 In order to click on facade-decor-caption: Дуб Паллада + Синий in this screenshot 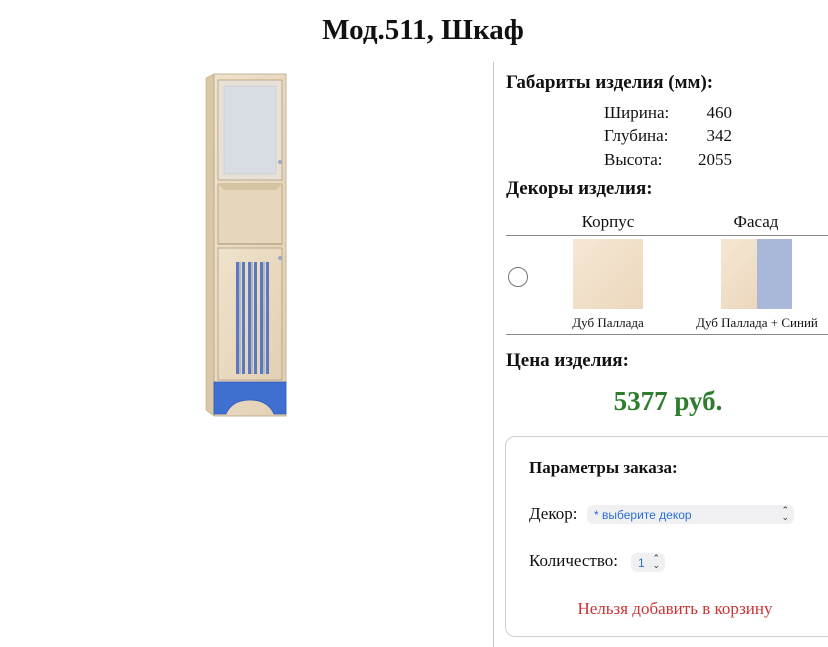, I will do `click(757, 322)`.